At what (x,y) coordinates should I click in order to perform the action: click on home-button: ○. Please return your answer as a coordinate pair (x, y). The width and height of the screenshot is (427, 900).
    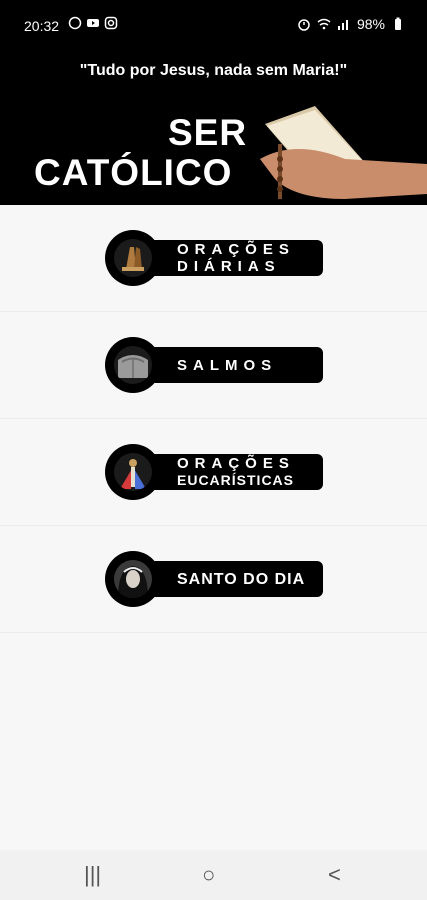
    Looking at the image, I should click on (208, 875).